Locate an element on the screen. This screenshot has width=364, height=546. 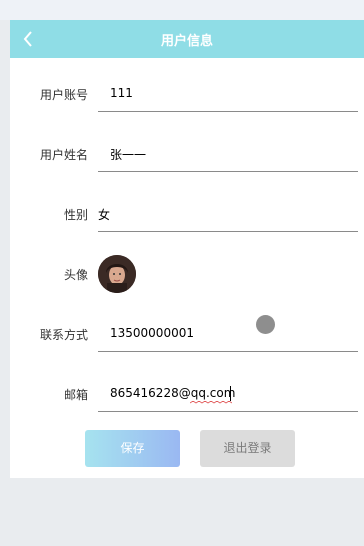
email-underline is located at coordinates (228, 411).